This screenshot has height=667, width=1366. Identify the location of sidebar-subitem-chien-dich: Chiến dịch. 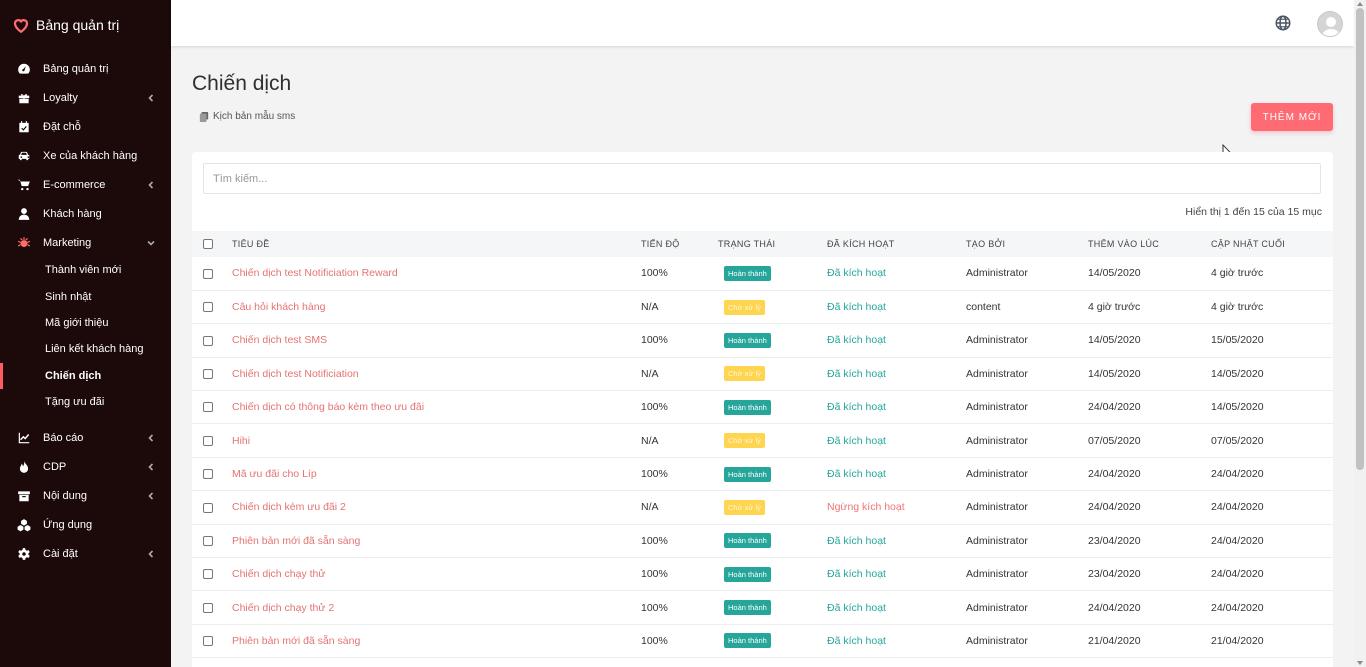
(85, 376).